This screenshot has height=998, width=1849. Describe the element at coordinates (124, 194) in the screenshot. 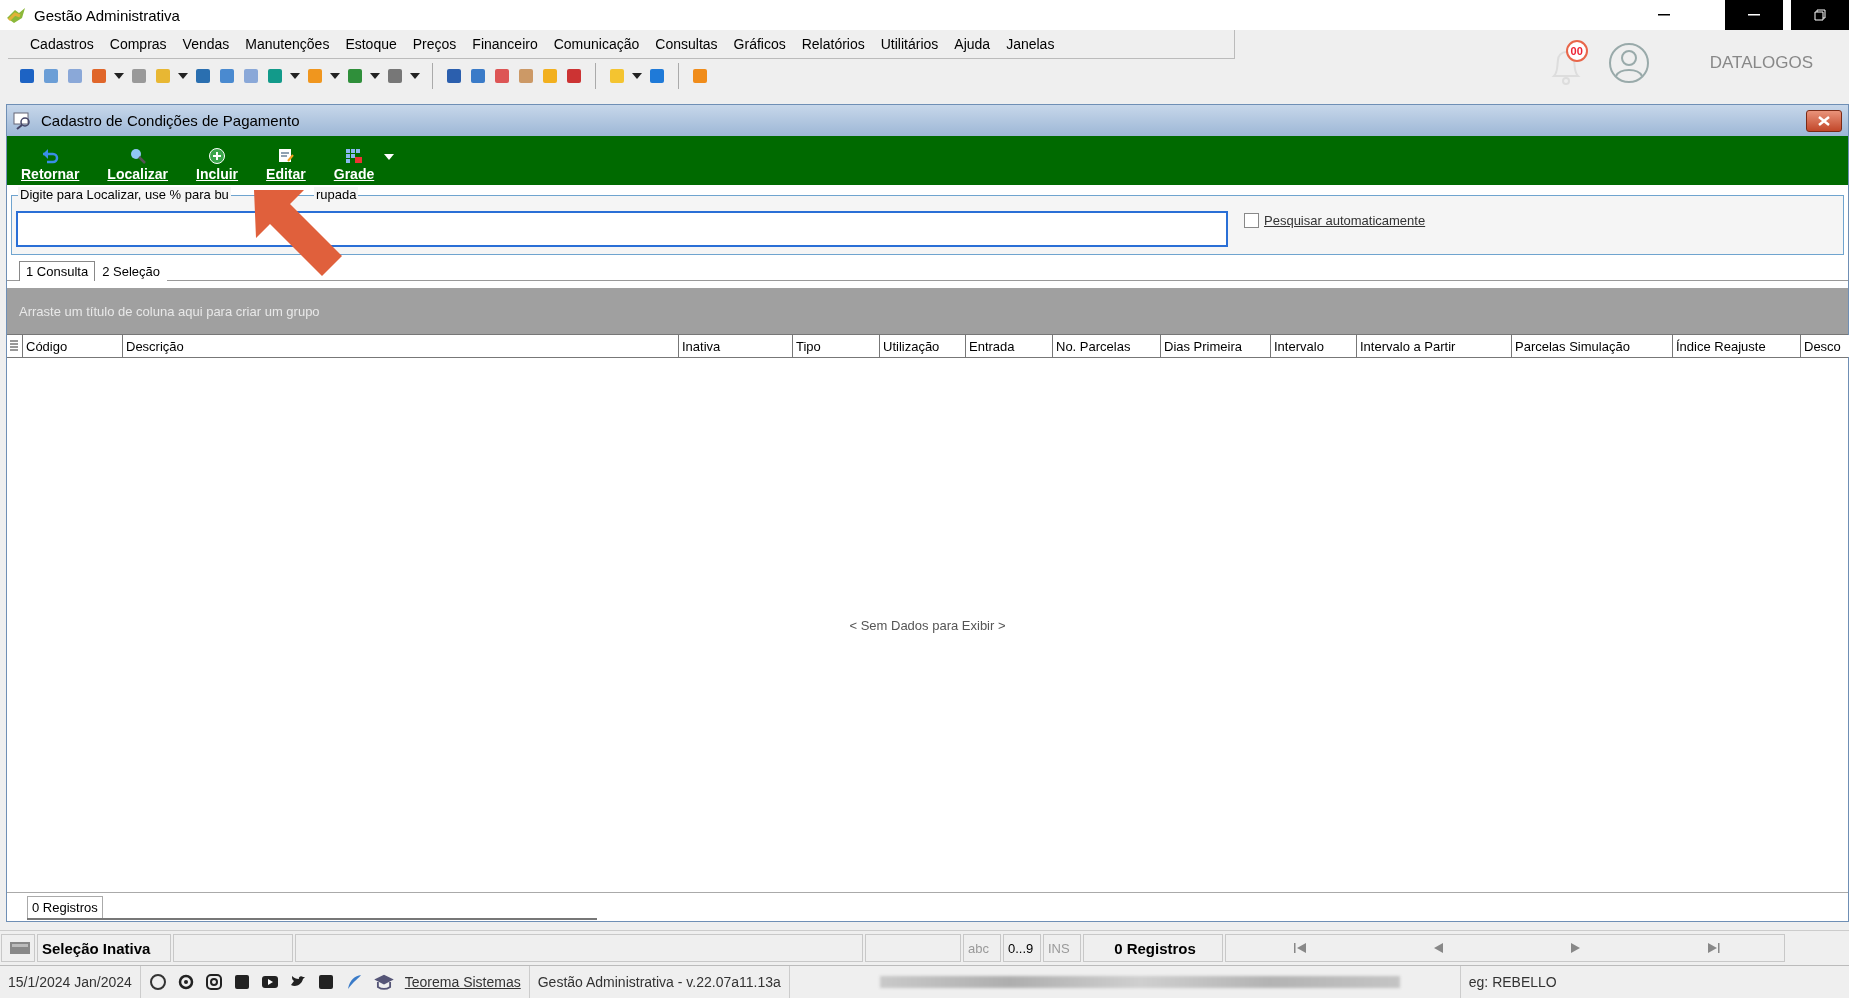

I see `field-label: Digite para Localizar, use % para bu` at that location.